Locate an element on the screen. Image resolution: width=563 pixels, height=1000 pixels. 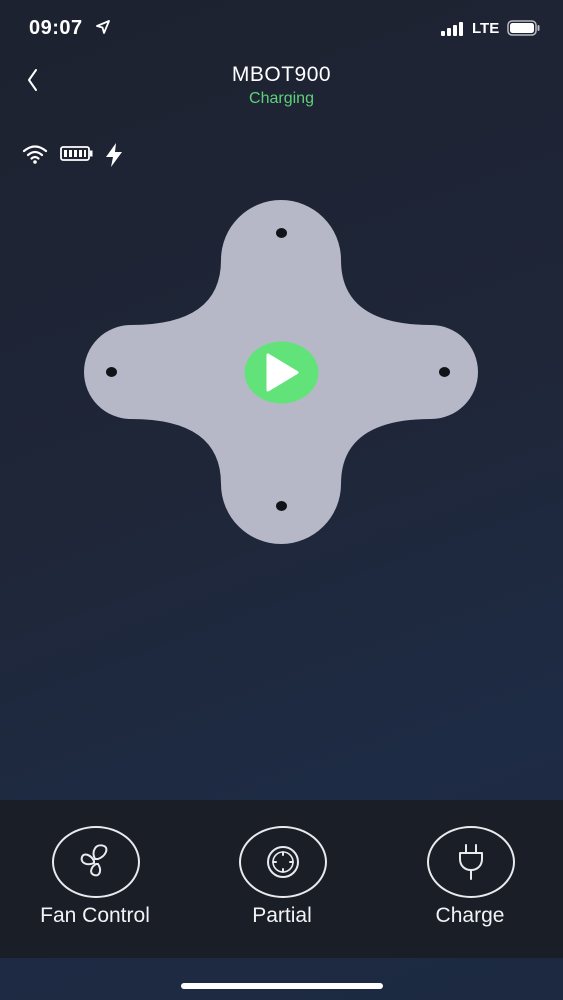
header: MBOT900 Charging is located at coordinates (281, 90).